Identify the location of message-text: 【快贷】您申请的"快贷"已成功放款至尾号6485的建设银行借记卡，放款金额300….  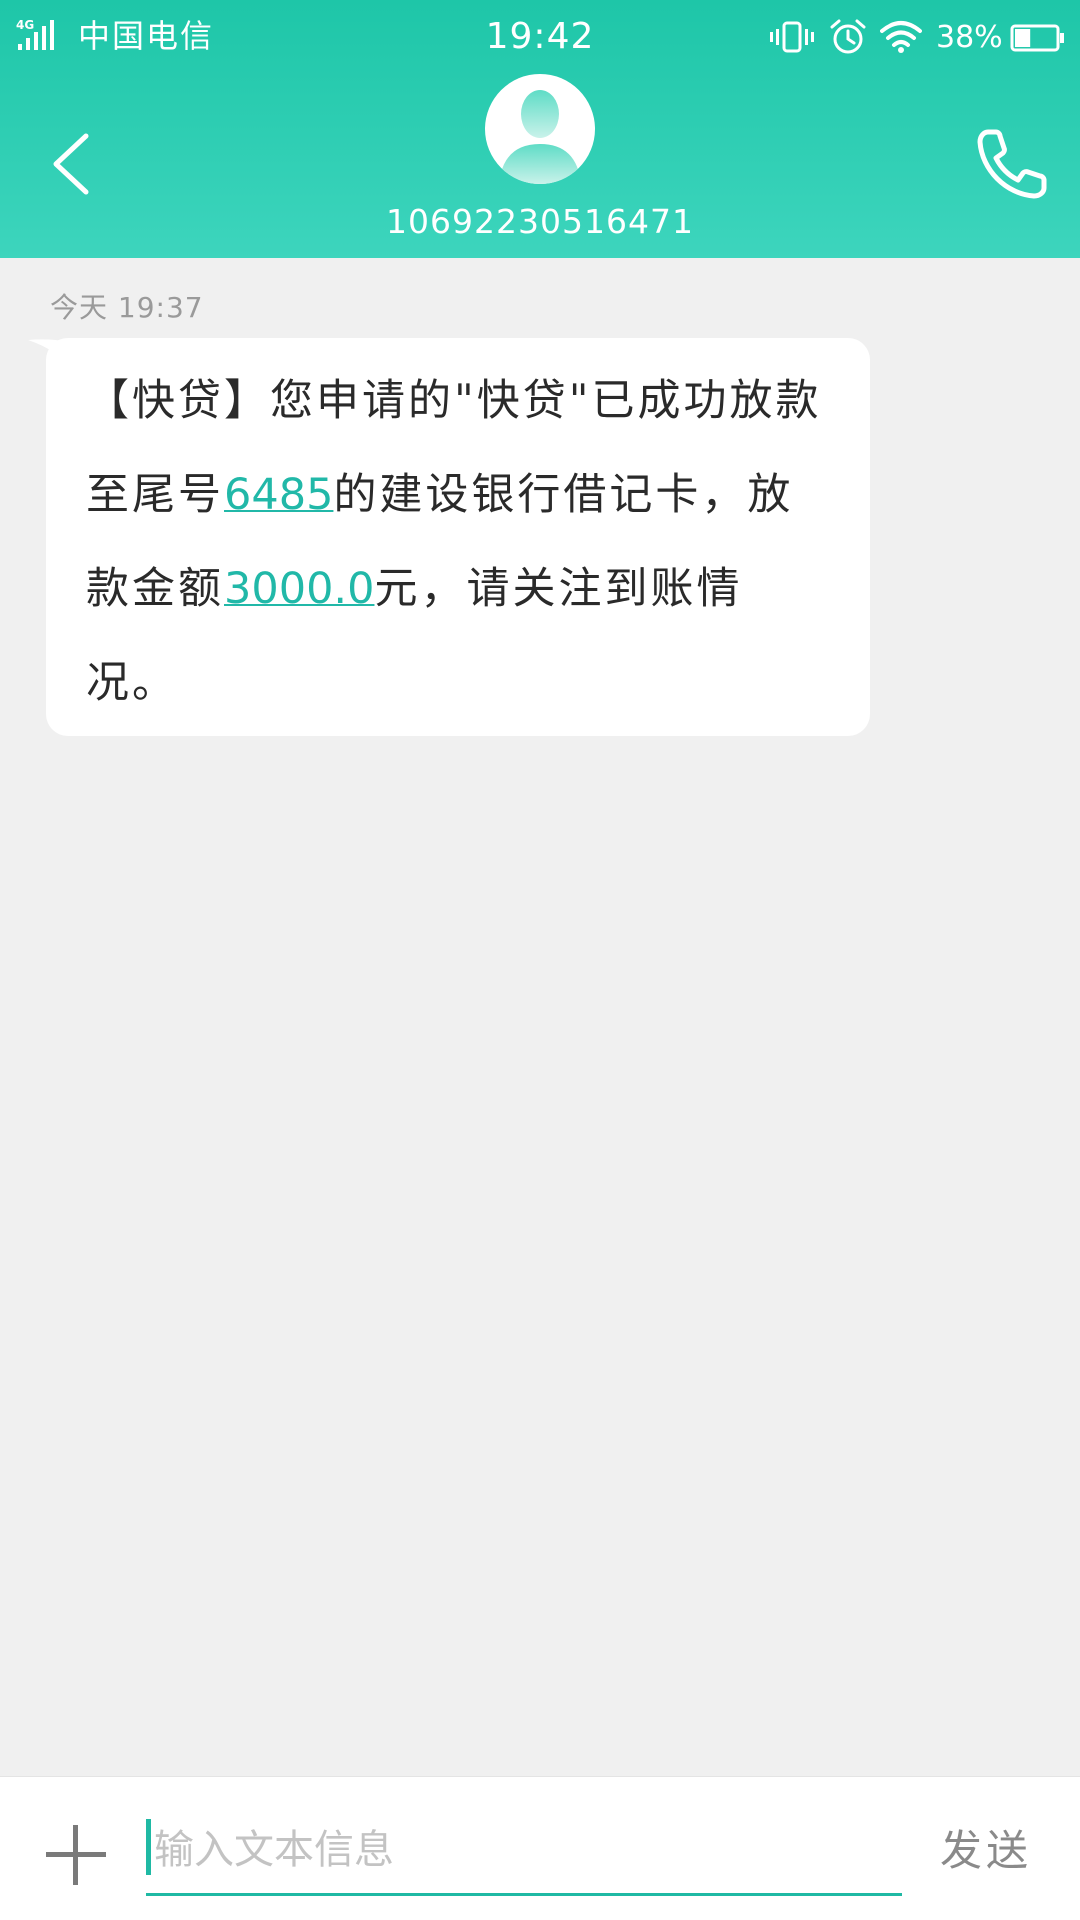
(458, 542).